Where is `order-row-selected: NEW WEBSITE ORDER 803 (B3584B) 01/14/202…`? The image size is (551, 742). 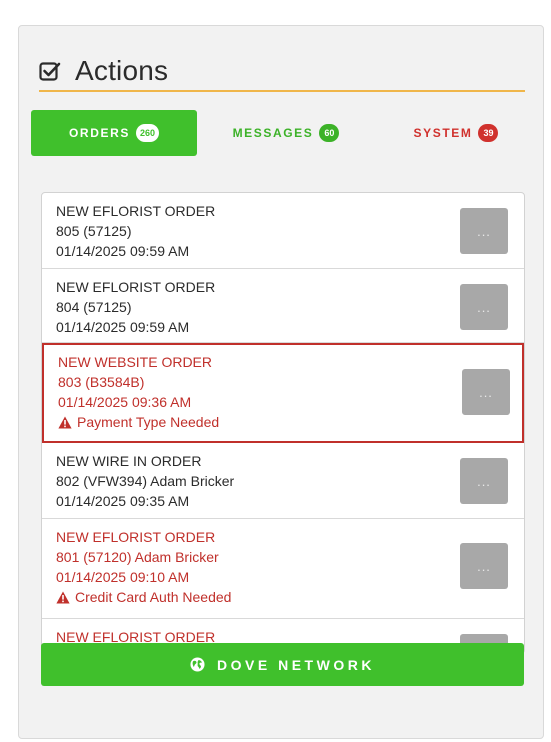 order-row-selected: NEW WEBSITE ORDER 803 (B3584B) 01/14/202… is located at coordinates (283, 393).